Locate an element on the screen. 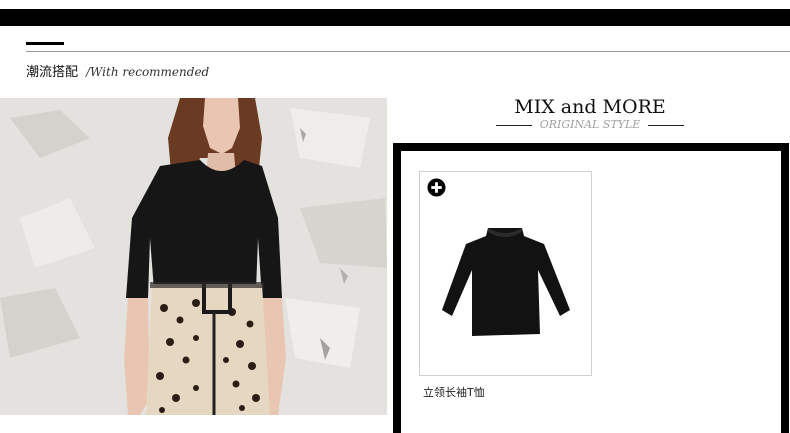  mix-subtitle-row: ORIGINAL STYLE is located at coordinates (590, 125).